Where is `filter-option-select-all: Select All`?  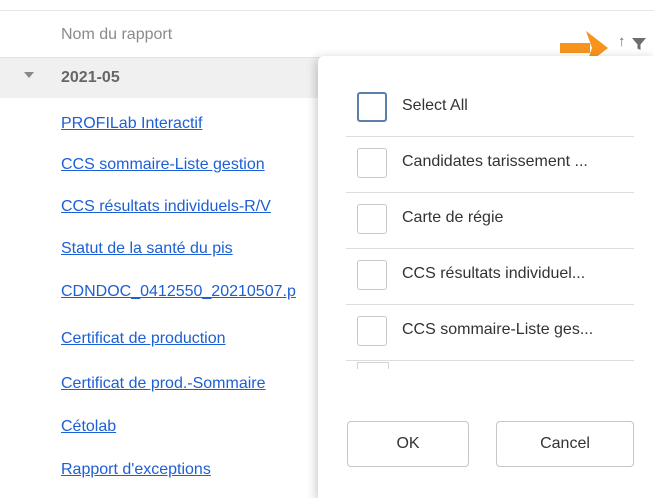 filter-option-select-all: Select All is located at coordinates (490, 108).